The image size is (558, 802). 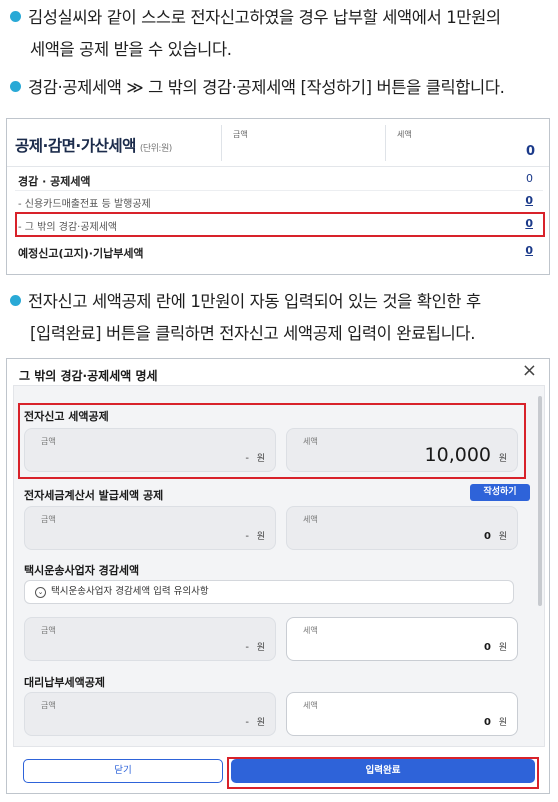 I want to click on instruction-text: 경감·공제세액 ≫ 그 밖의 경감·공제세액 [작성하기] 버튼을 클릭합니다., so click(x=266, y=87).